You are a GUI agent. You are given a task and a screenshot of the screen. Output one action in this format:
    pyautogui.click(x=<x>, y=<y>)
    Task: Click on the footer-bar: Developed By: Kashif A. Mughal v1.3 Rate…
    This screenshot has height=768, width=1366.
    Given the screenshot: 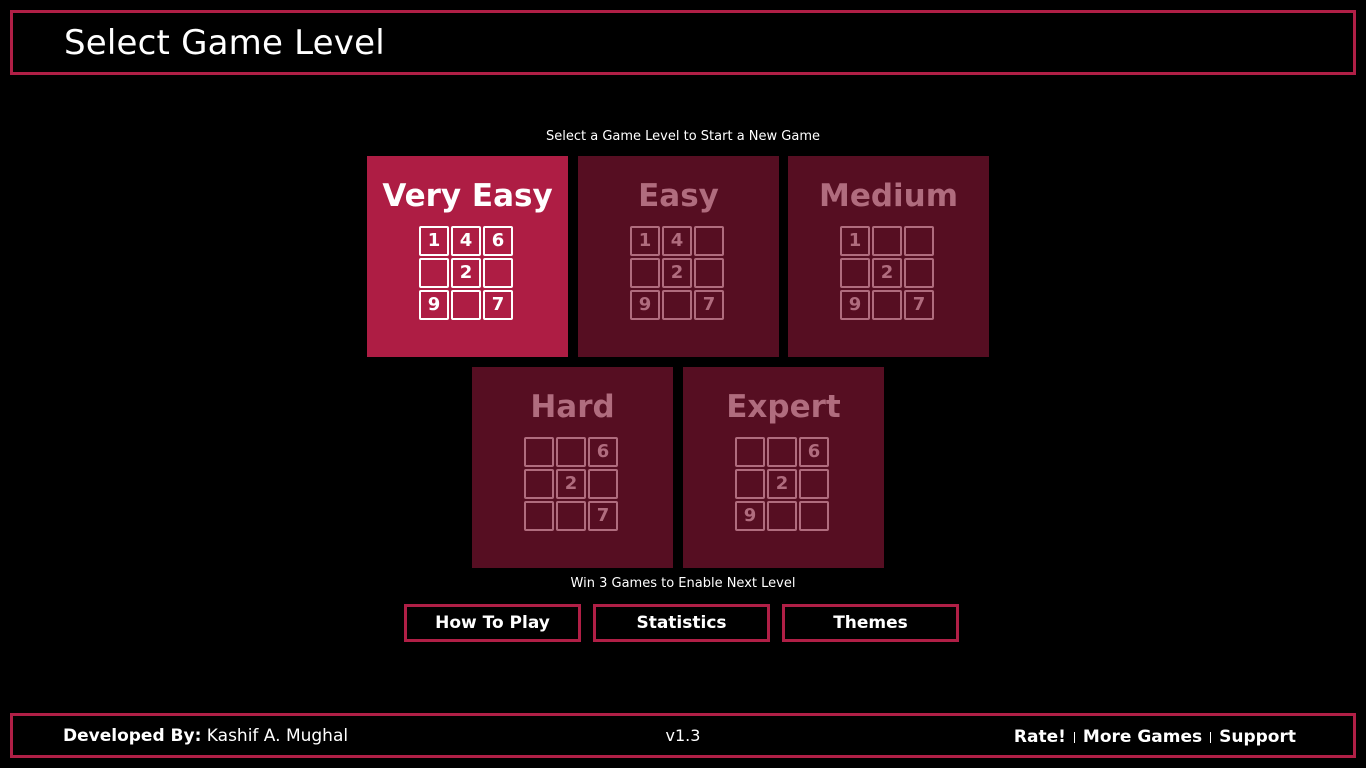 What is the action you would take?
    pyautogui.click(x=683, y=735)
    